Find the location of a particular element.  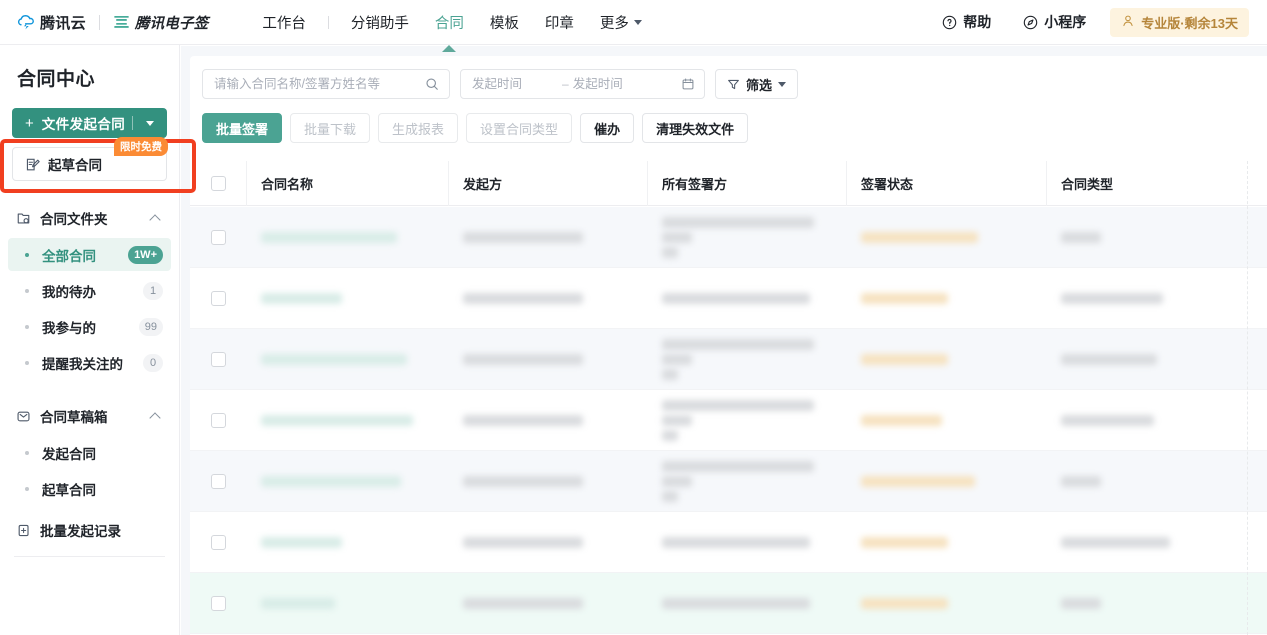

miniprogram-button: 小程序 is located at coordinates (1054, 22).